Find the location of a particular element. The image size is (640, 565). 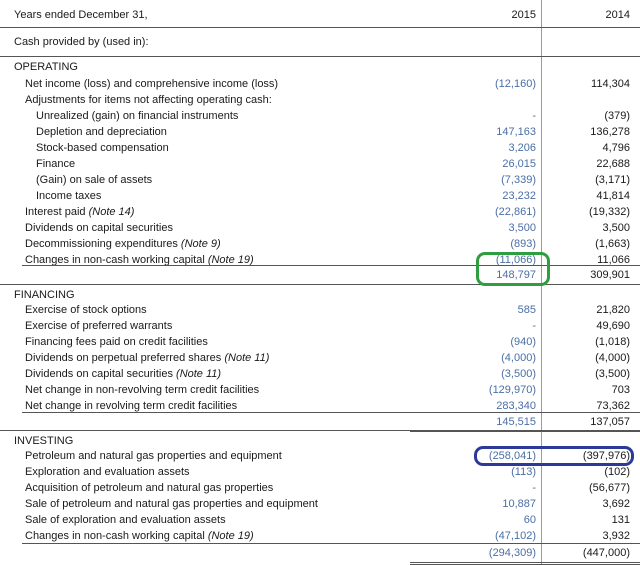

value-2014: 131 is located at coordinates (620, 520).